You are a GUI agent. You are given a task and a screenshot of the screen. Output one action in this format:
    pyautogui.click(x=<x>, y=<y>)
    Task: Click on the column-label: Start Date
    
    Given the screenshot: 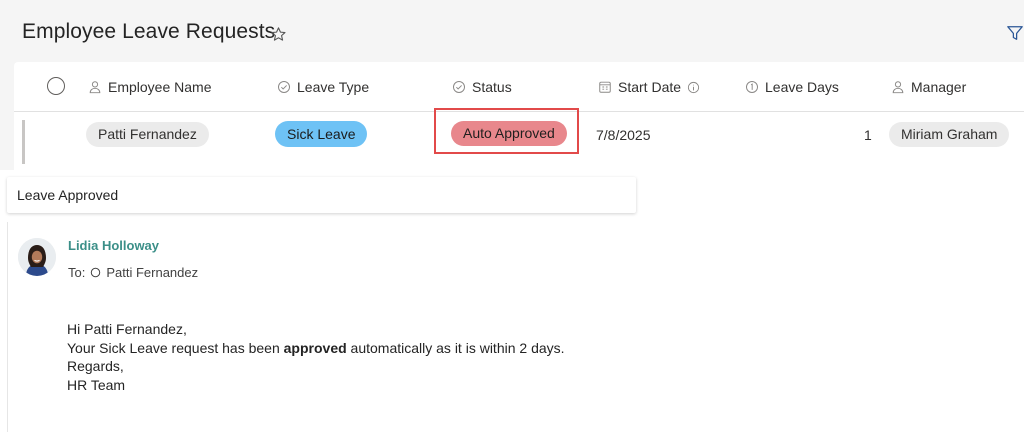 What is the action you would take?
    pyautogui.click(x=650, y=87)
    